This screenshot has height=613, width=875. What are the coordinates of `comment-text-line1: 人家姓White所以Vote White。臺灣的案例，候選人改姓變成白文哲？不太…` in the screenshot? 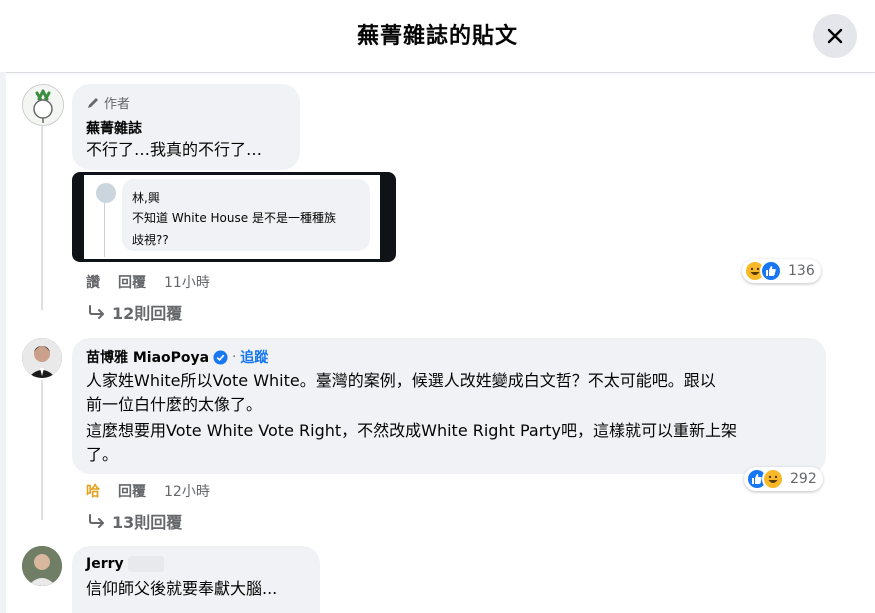 It's located at (401, 380).